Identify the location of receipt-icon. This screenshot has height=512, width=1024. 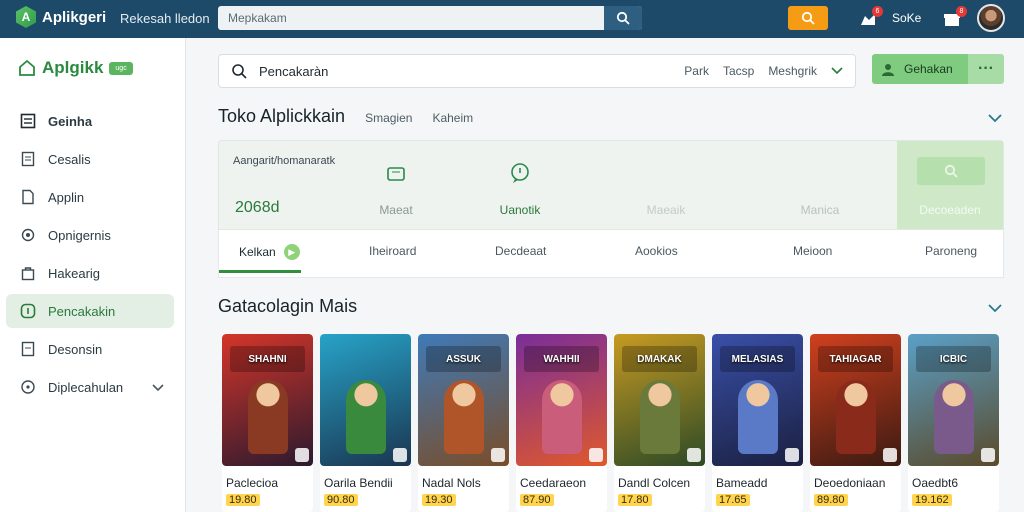
(28, 159).